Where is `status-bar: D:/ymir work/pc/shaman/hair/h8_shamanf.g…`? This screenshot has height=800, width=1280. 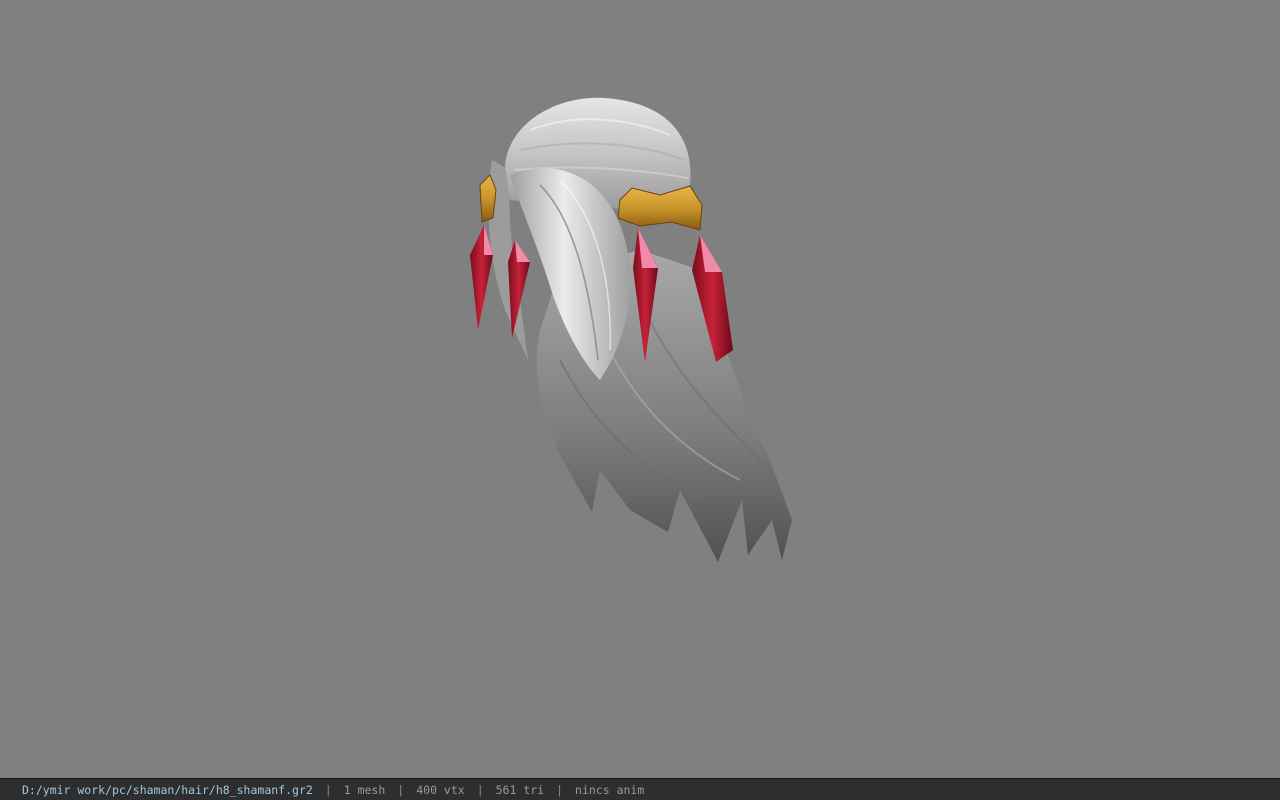
status-bar: D:/ymir work/pc/shaman/hair/h8_shamanf.g… is located at coordinates (640, 789).